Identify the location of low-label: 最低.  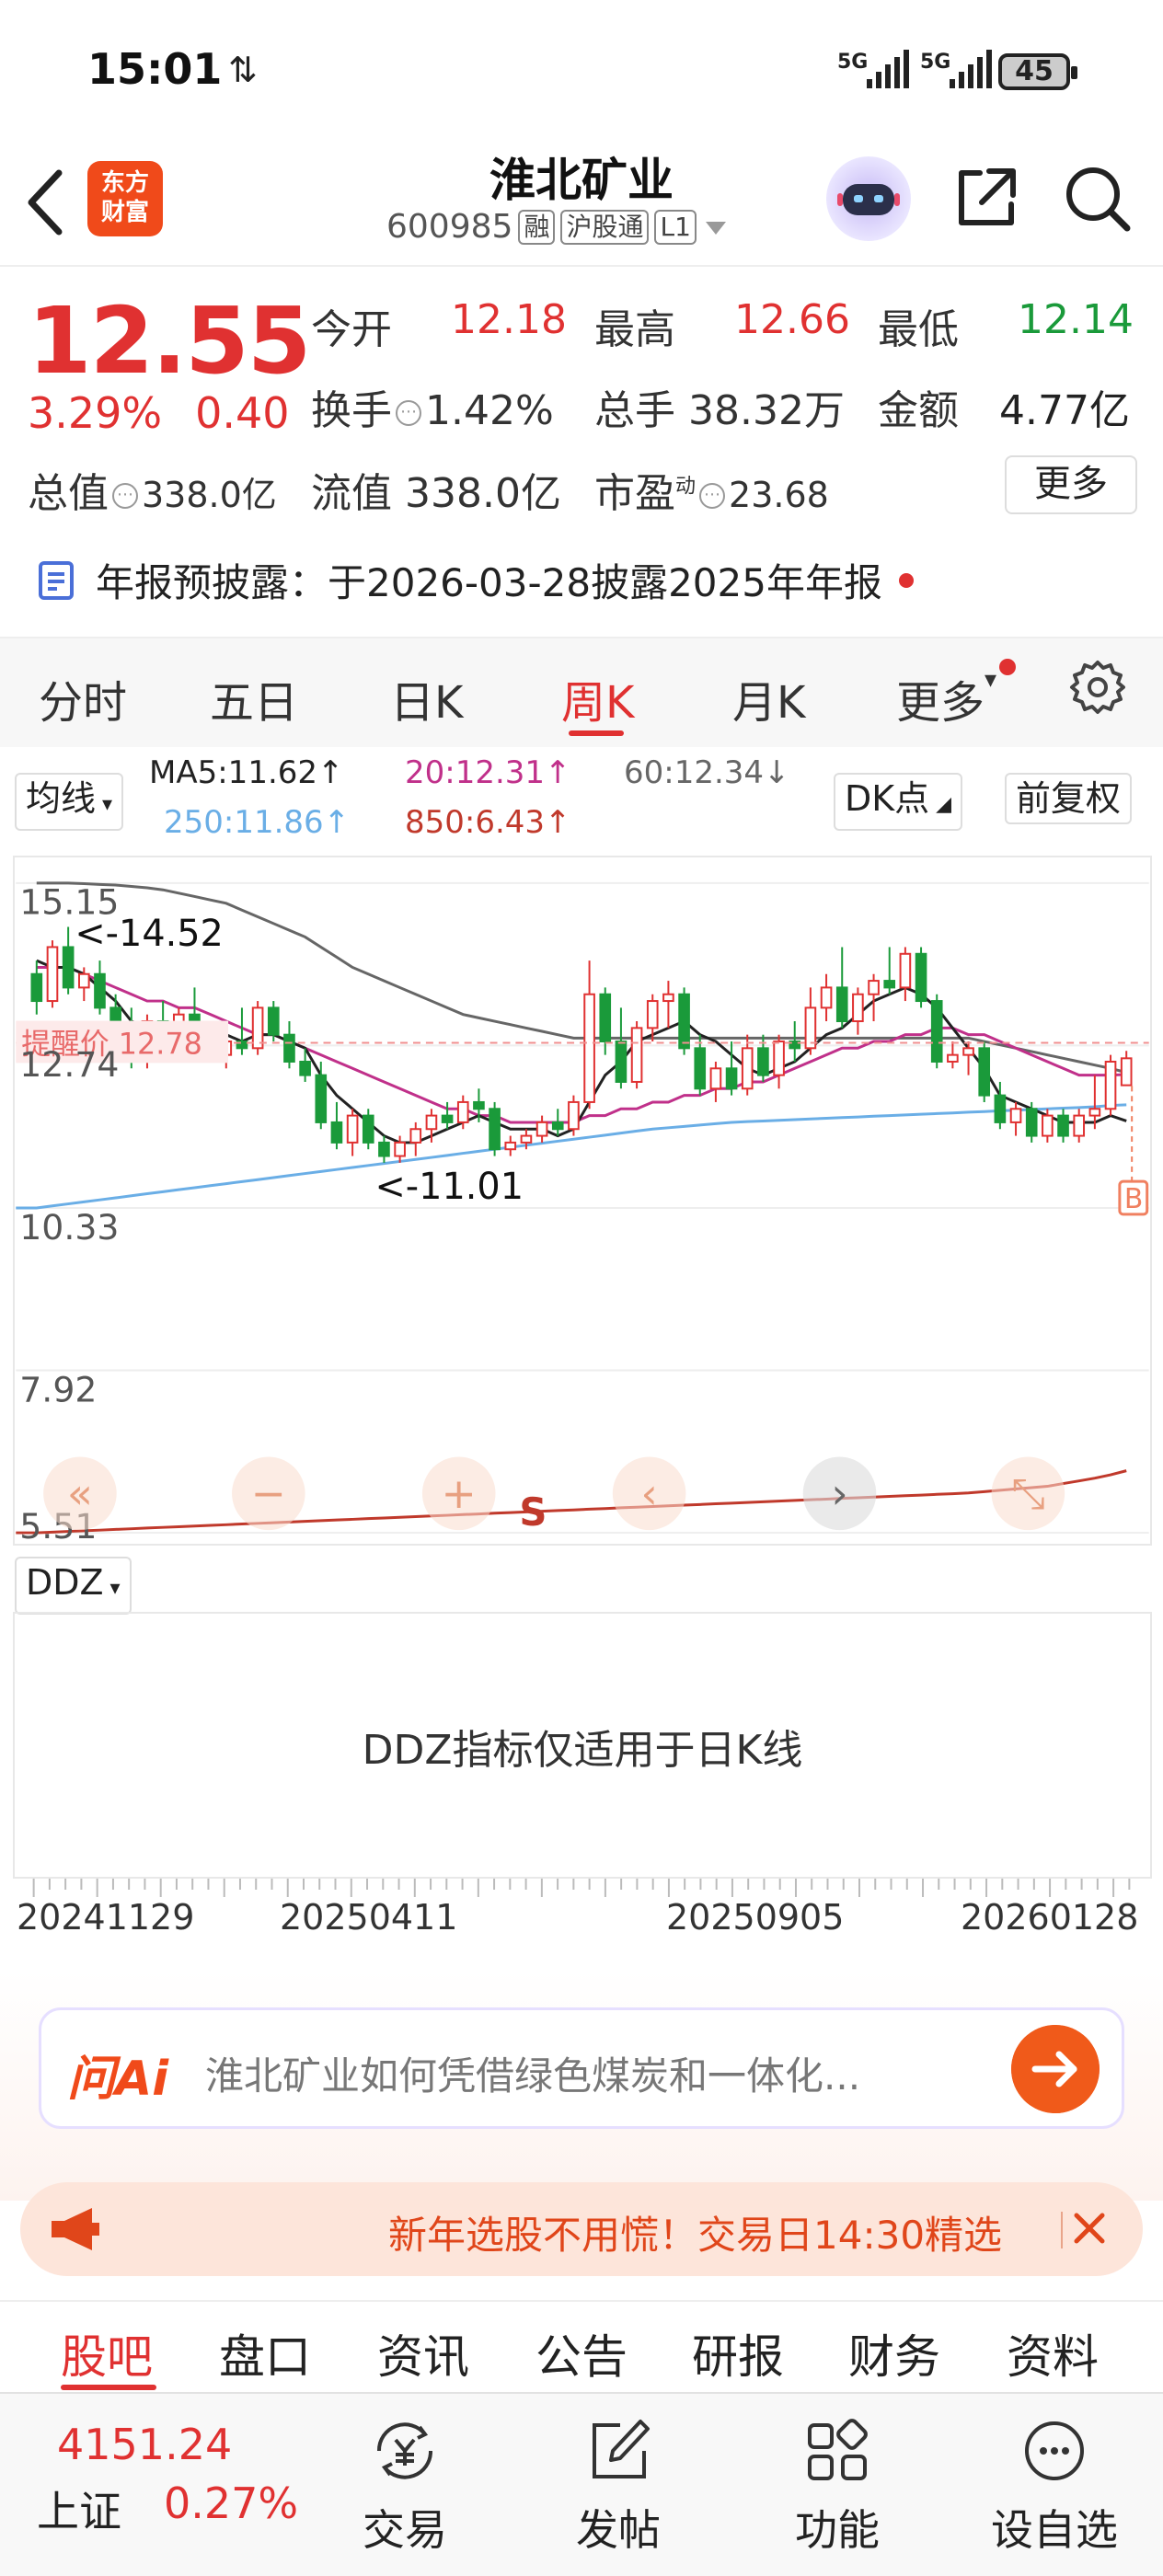
(919, 329).